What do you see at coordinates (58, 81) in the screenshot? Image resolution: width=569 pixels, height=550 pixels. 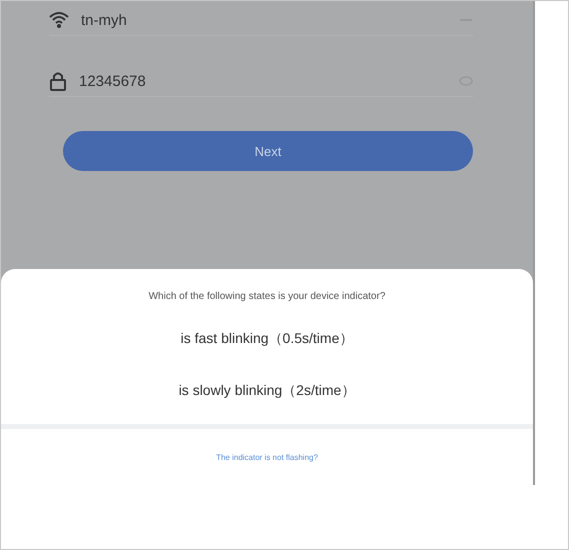 I see `lock-icon` at bounding box center [58, 81].